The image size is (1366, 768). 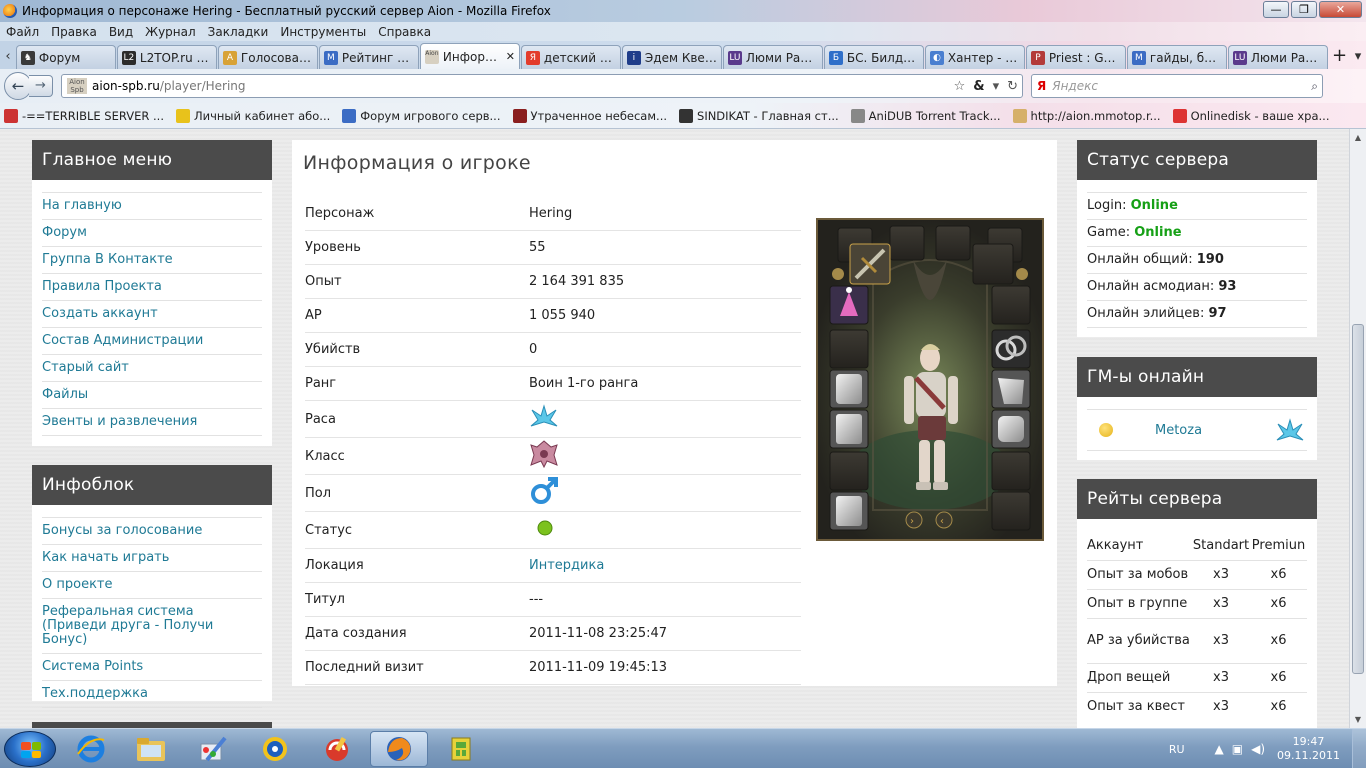 I want to click on maximize-button: ❐, so click(x=1304, y=9).